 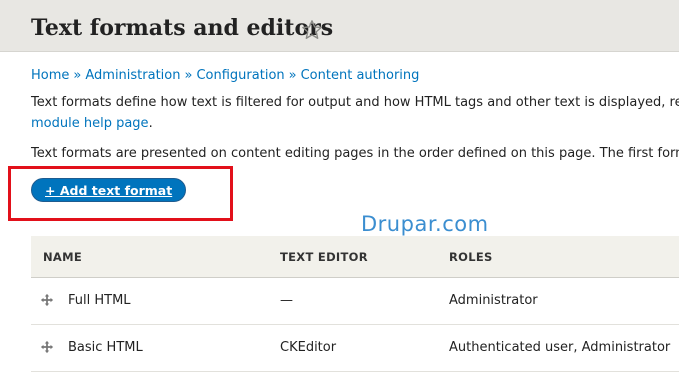 I want to click on highlight-box, so click(x=120, y=193).